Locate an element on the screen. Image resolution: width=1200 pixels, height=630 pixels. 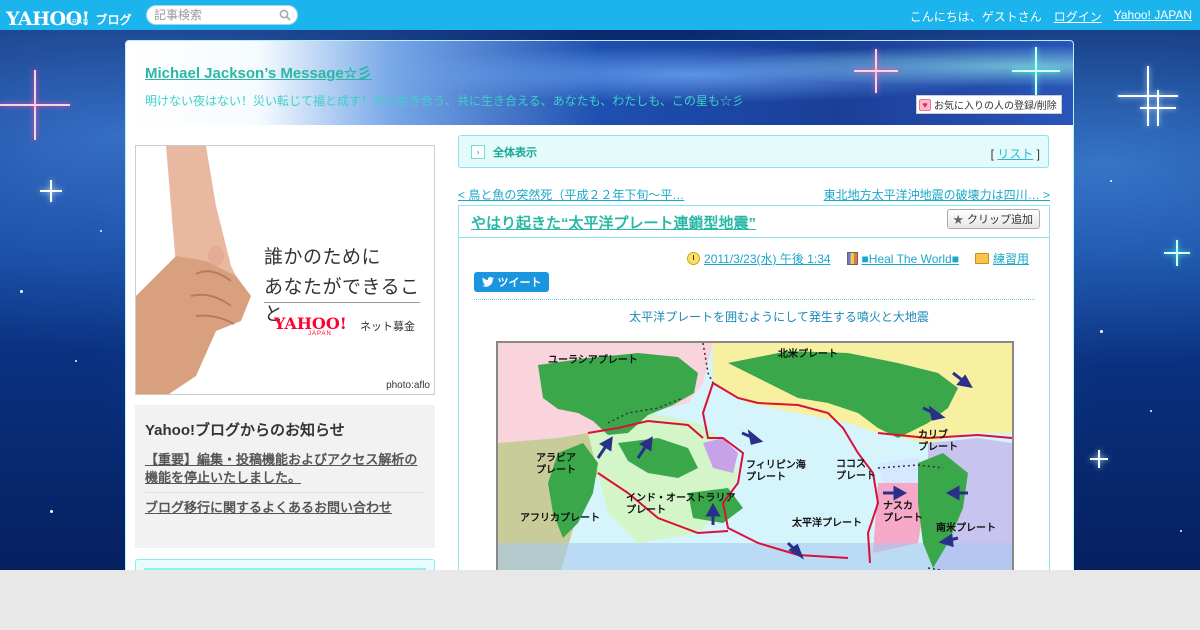
heart-icon: ♥ is located at coordinates (925, 104).